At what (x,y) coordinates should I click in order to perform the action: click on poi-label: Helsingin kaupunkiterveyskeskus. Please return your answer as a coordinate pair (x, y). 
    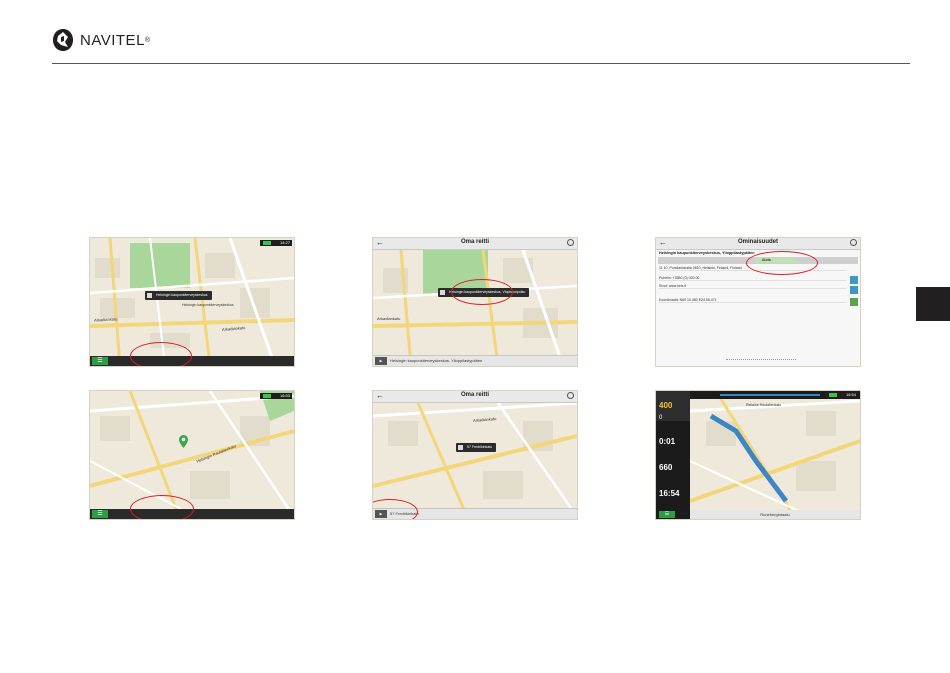
    Looking at the image, I should click on (208, 305).